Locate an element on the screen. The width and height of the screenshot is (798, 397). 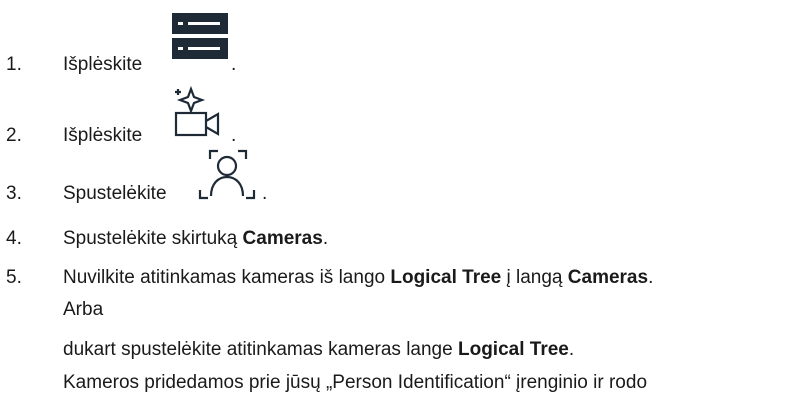
step-5-period: . is located at coordinates (651, 277).